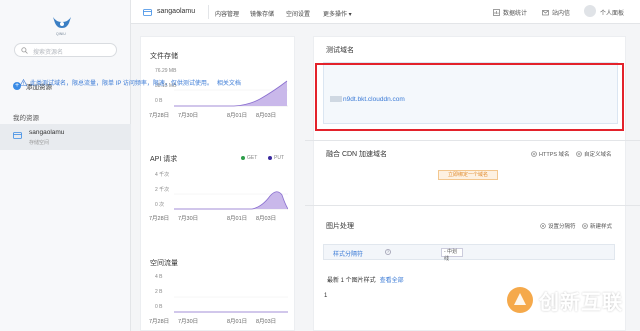  What do you see at coordinates (164, 263) in the screenshot?
I see `traffic-title: 空间流量` at bounding box center [164, 263].